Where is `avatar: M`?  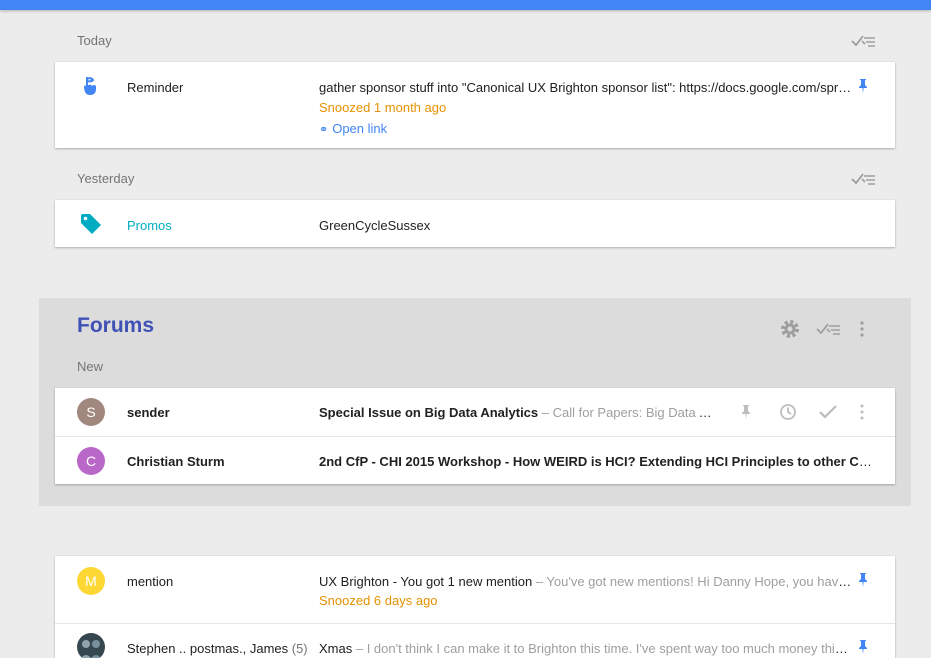
avatar: M is located at coordinates (91, 581).